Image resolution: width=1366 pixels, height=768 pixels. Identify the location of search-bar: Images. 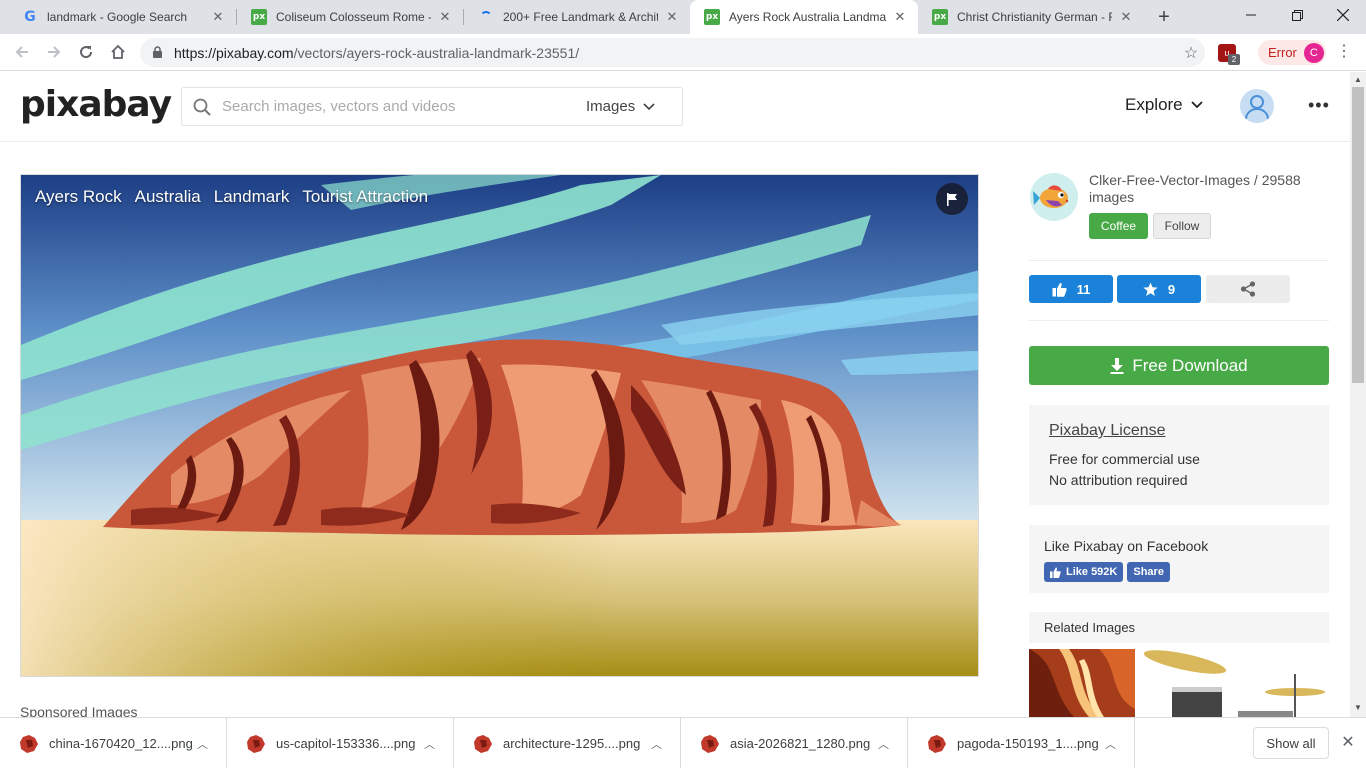
(432, 106).